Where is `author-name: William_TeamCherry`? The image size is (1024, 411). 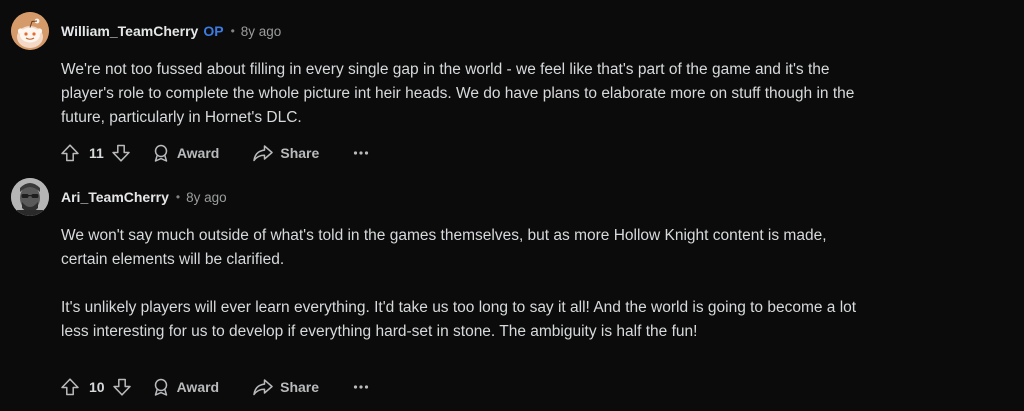
author-name: William_TeamCherry is located at coordinates (129, 31).